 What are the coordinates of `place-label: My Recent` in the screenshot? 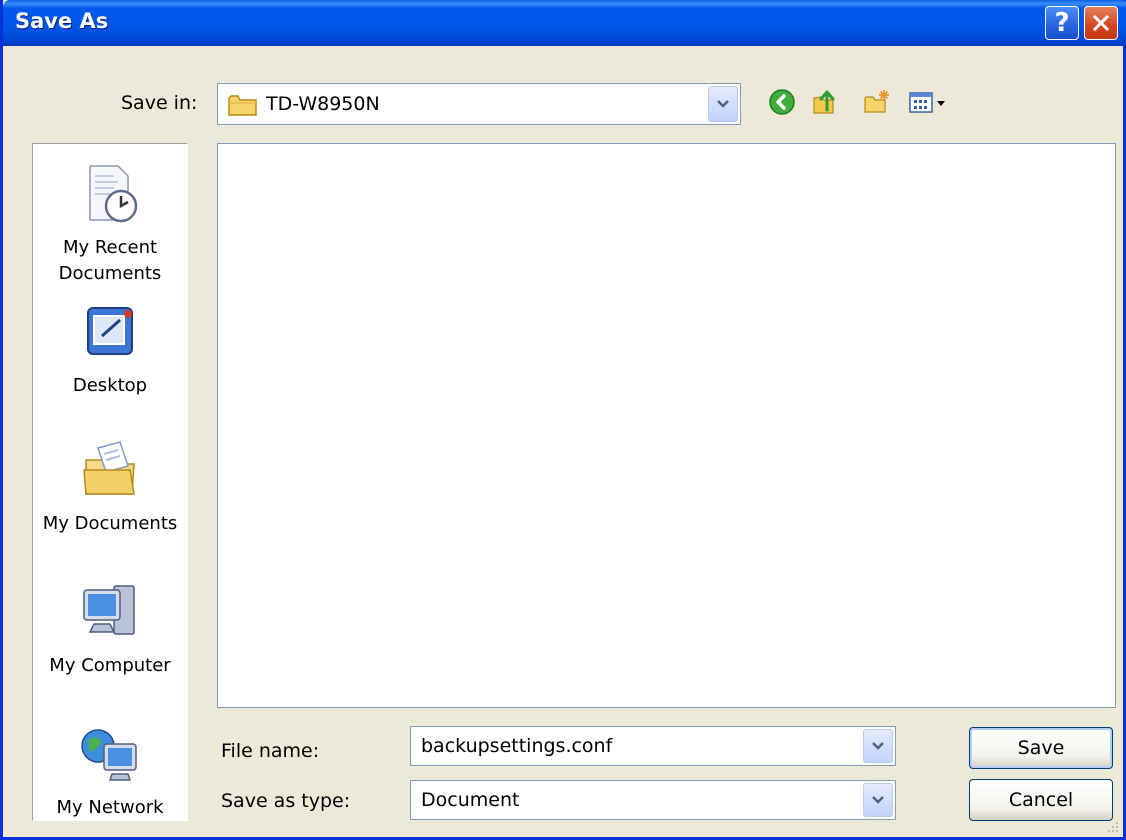 It's located at (110, 247).